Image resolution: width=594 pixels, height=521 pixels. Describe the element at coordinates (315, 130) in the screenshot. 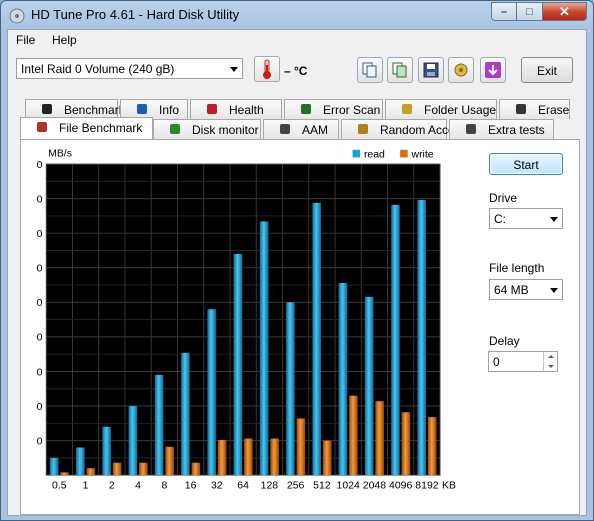

I see `tab-label: AAM` at that location.